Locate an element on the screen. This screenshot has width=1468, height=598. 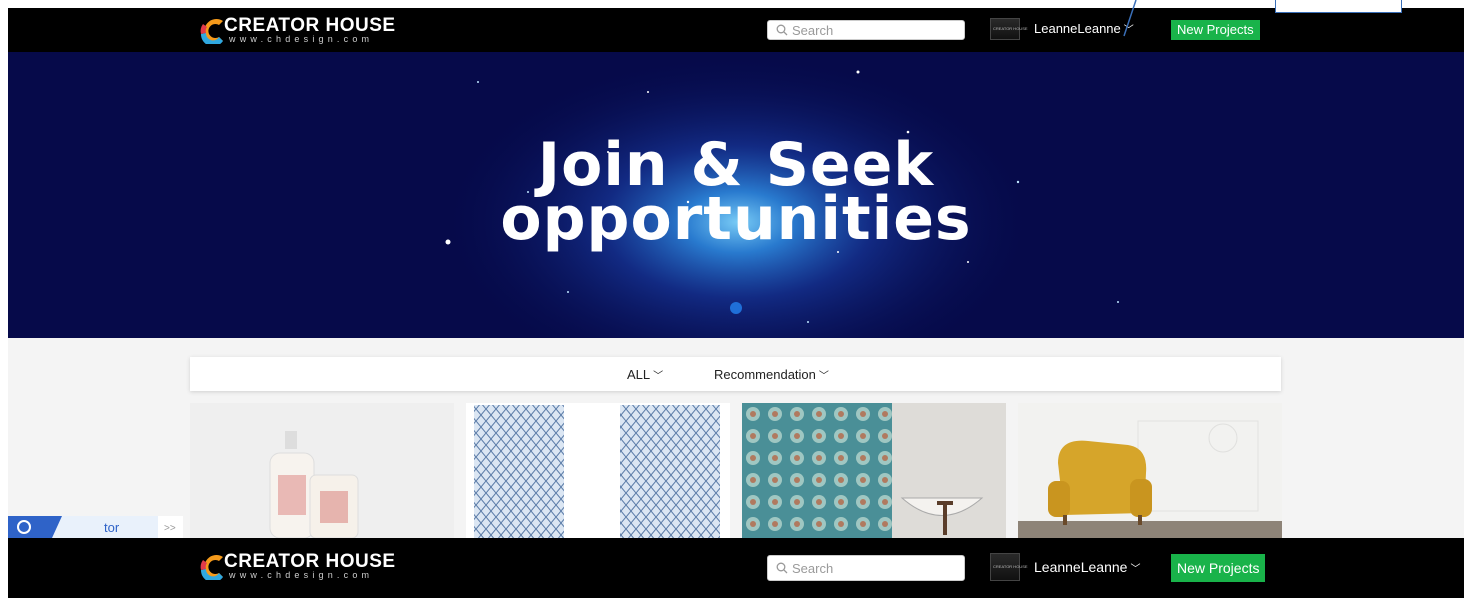
filter-all-label: ALL is located at coordinates (639, 374).